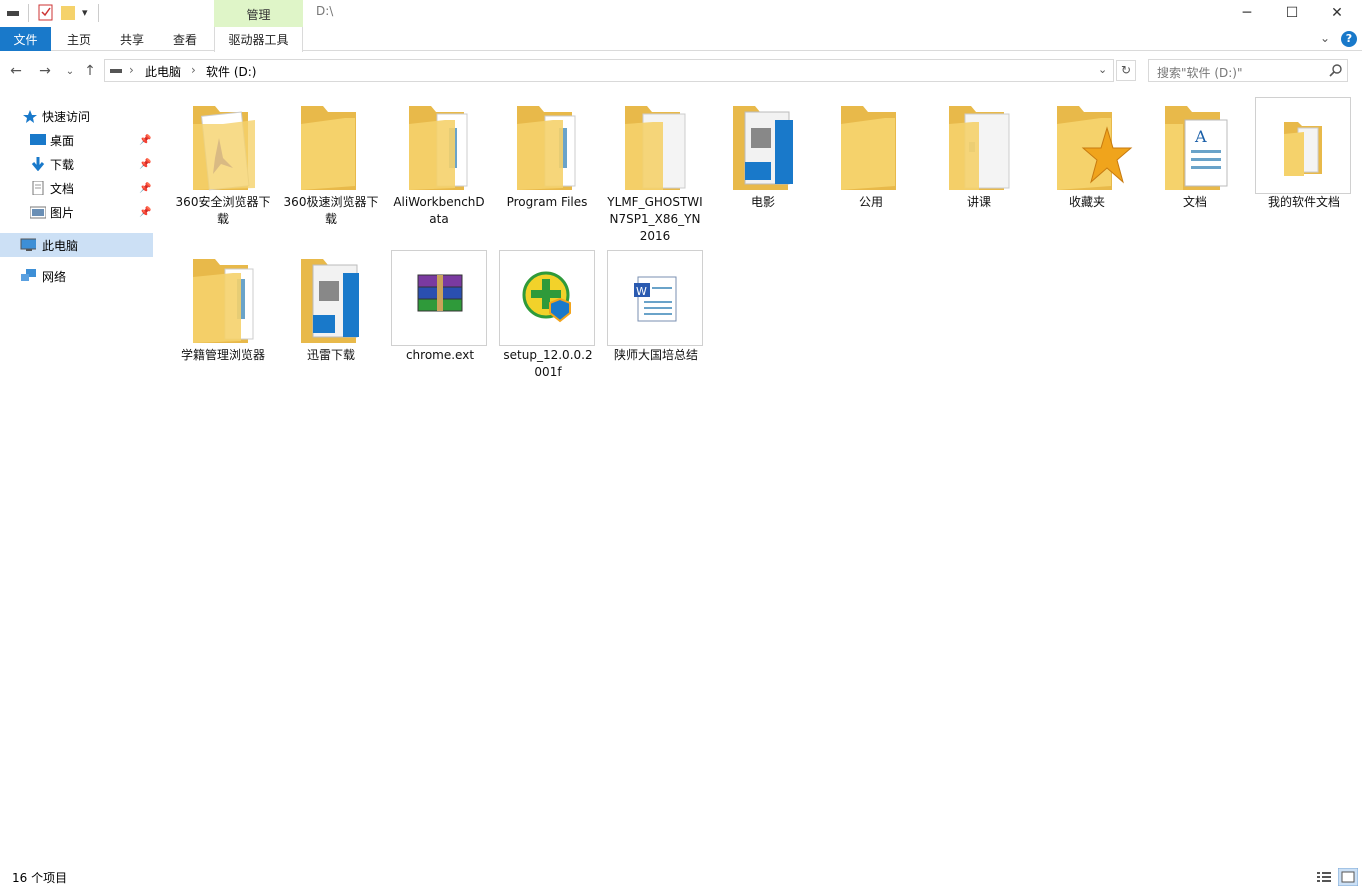 The height and width of the screenshot is (890, 1362). I want to click on computer-icon, so click(28, 244).